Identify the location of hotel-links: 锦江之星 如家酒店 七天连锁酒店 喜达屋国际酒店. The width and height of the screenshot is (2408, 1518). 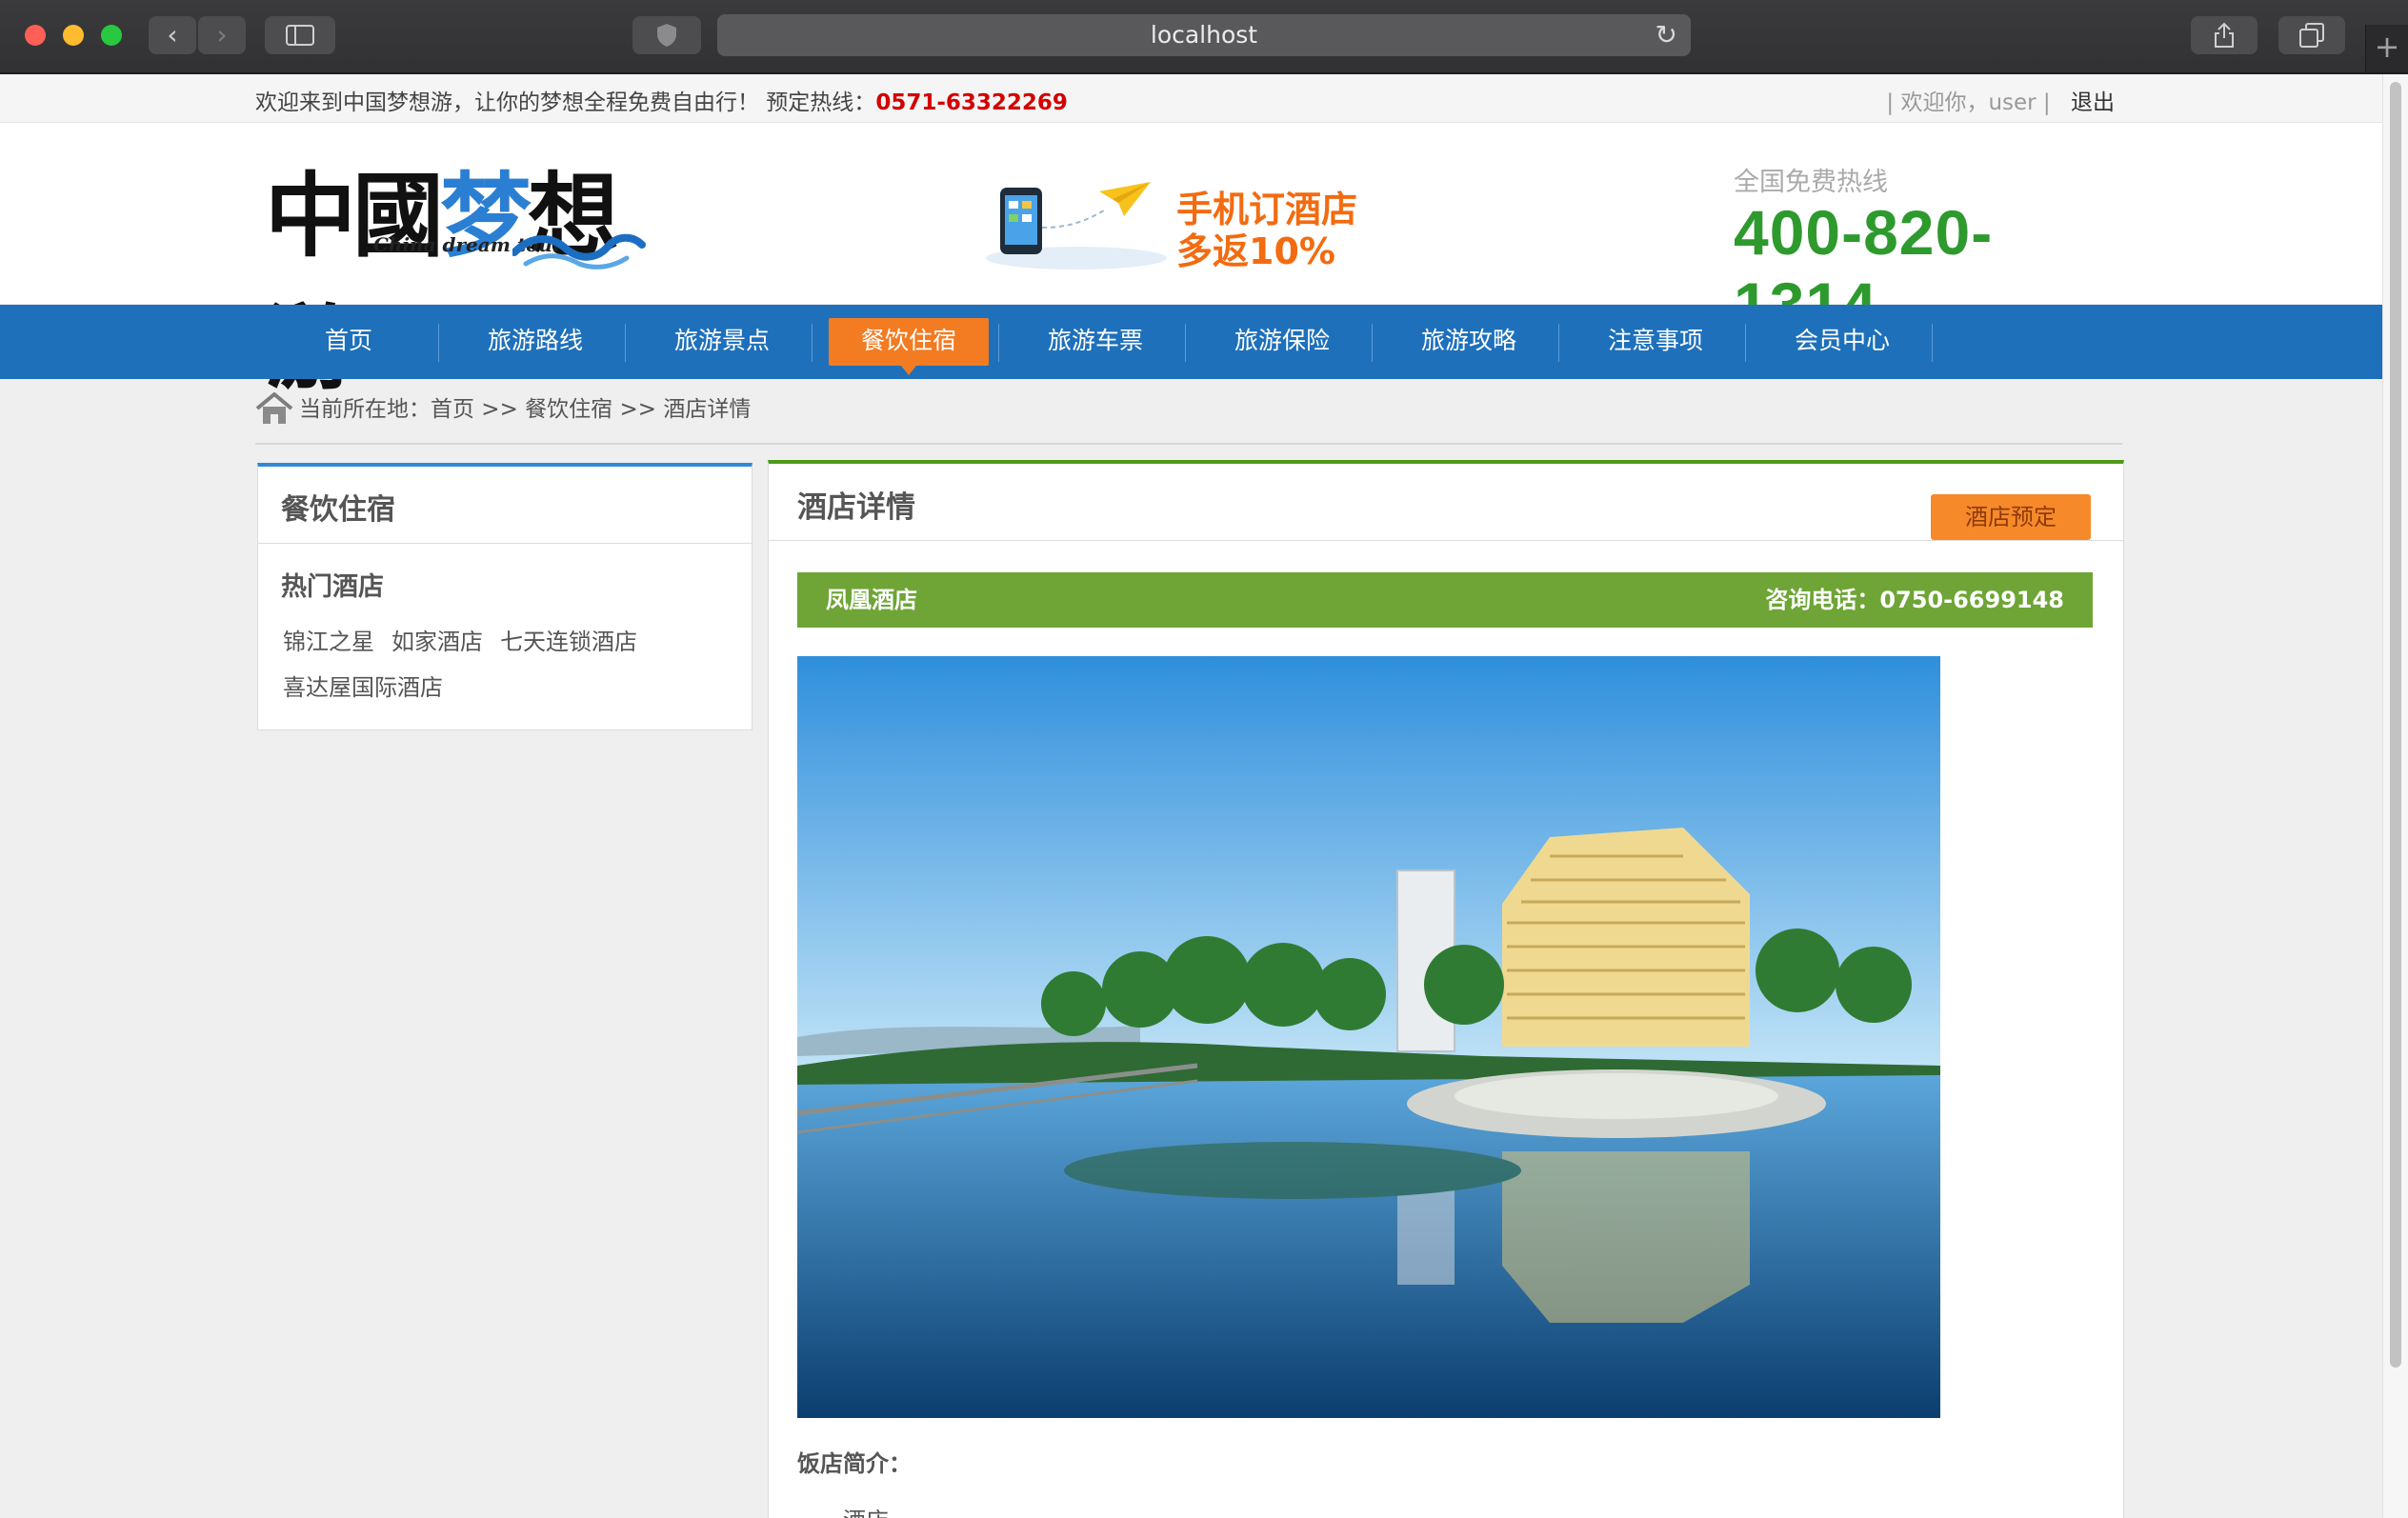
(507, 664).